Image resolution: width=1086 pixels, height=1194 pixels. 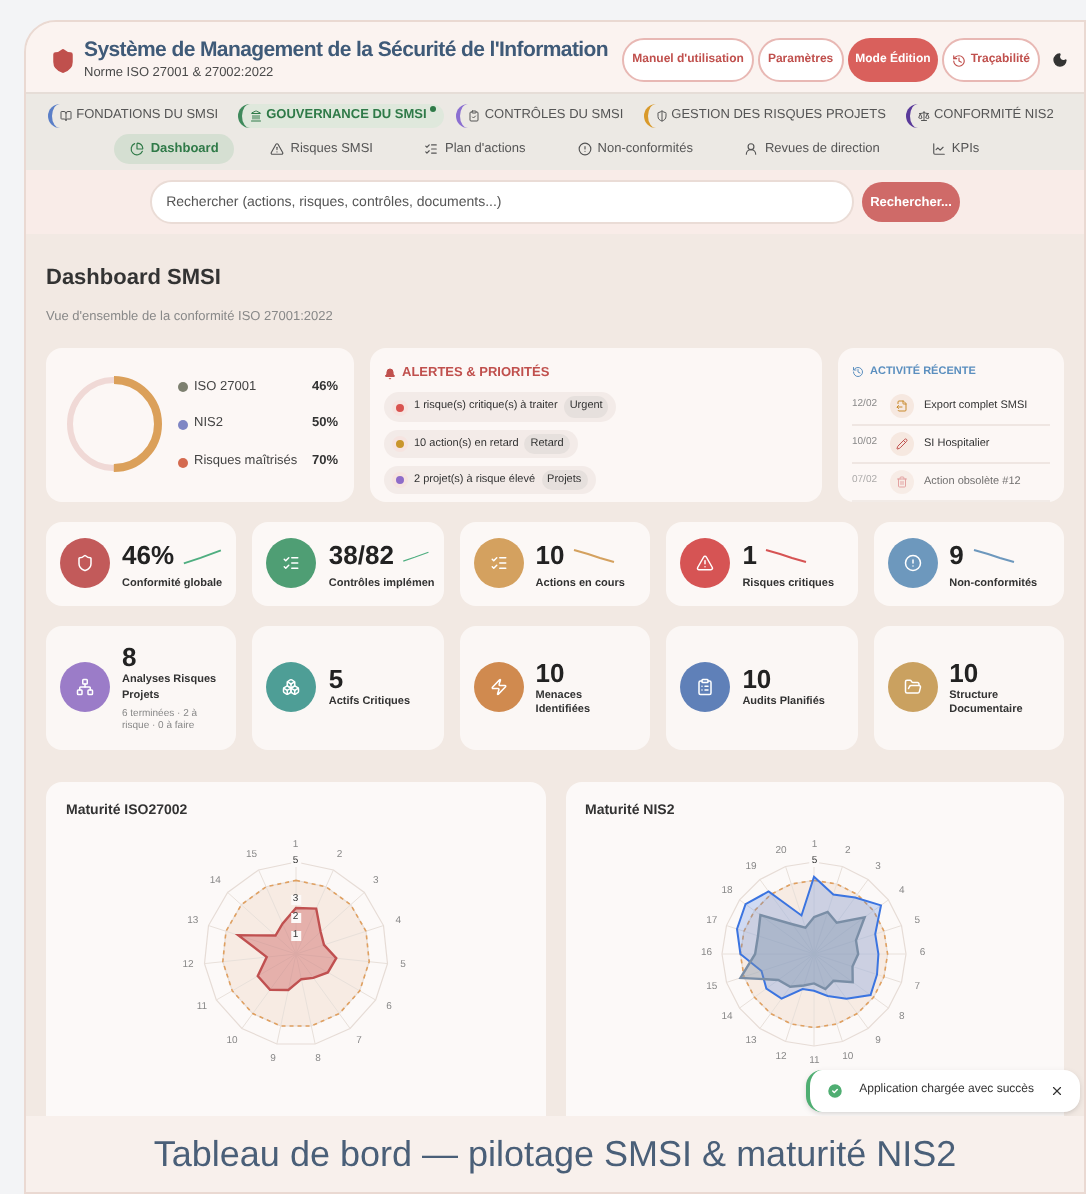 I want to click on caption-text: Tableau de bord — pilotage SMSI & maturité NIS2, so click(x=555, y=1154).